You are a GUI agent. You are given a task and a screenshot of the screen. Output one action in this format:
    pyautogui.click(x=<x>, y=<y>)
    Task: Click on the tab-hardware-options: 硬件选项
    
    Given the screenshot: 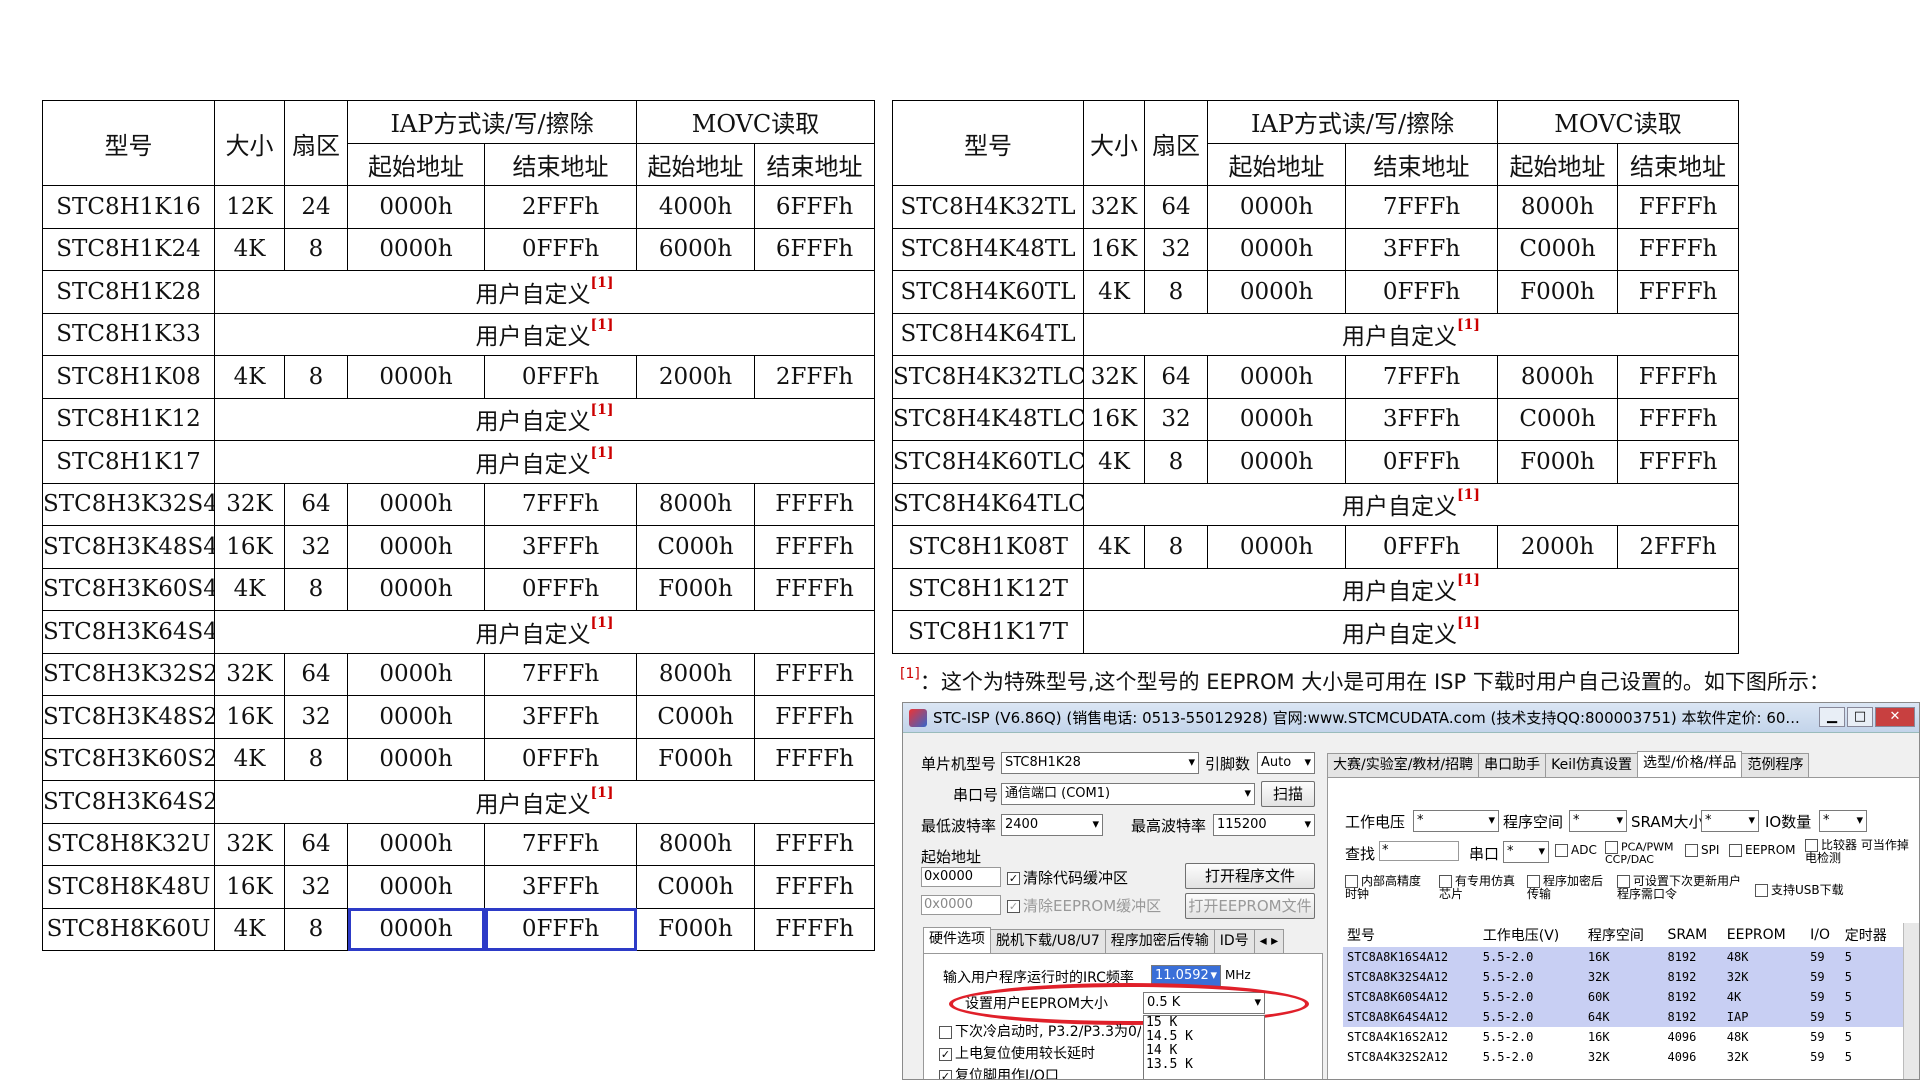 What is the action you would take?
    pyautogui.click(x=957, y=940)
    